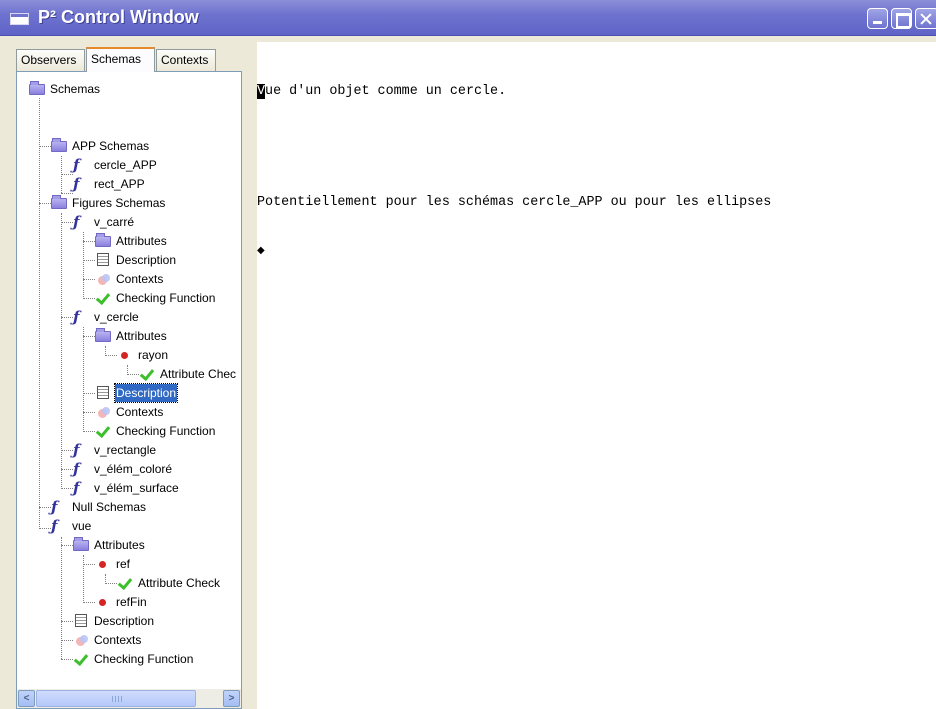 The image size is (936, 709). Describe the element at coordinates (26, 698) in the screenshot. I see `scroll-left-button: <` at that location.